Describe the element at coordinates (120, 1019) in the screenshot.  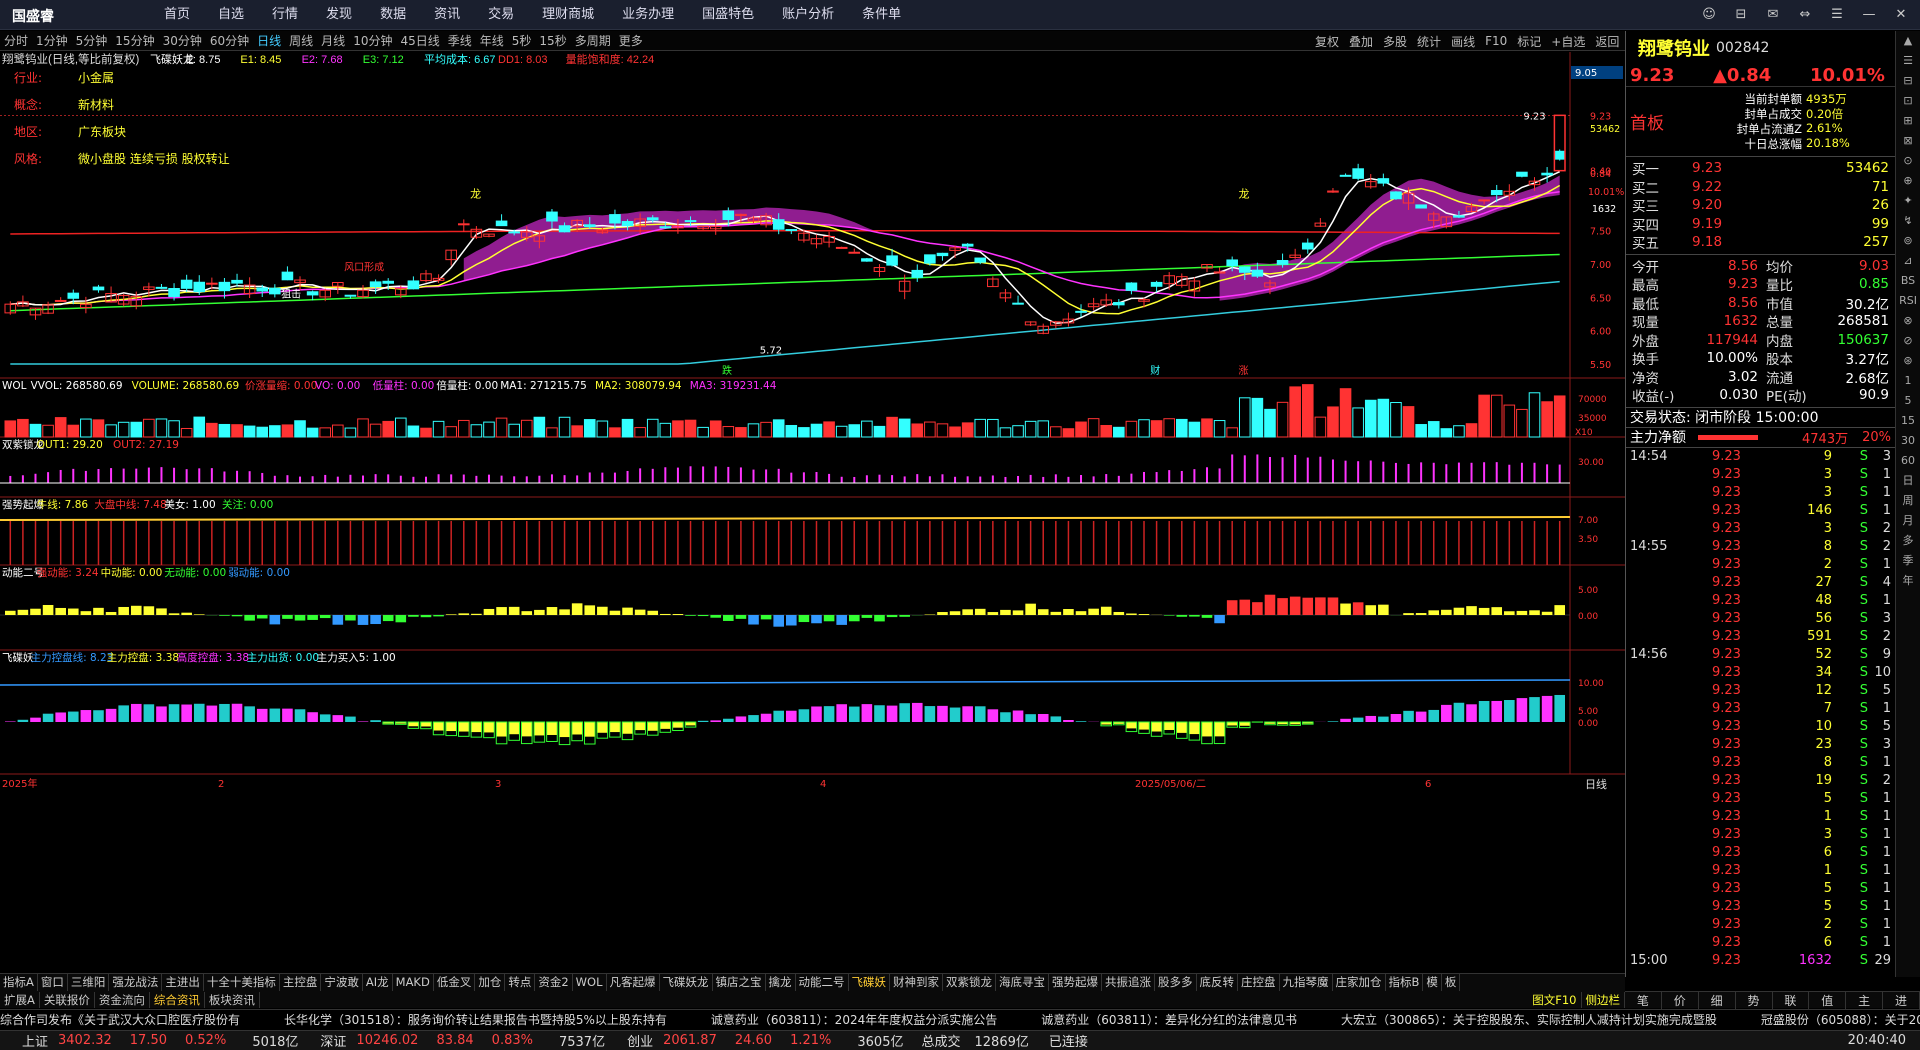
I see `news-item: 综合作司发布《关于武汉大众口腔医疗股份有` at that location.